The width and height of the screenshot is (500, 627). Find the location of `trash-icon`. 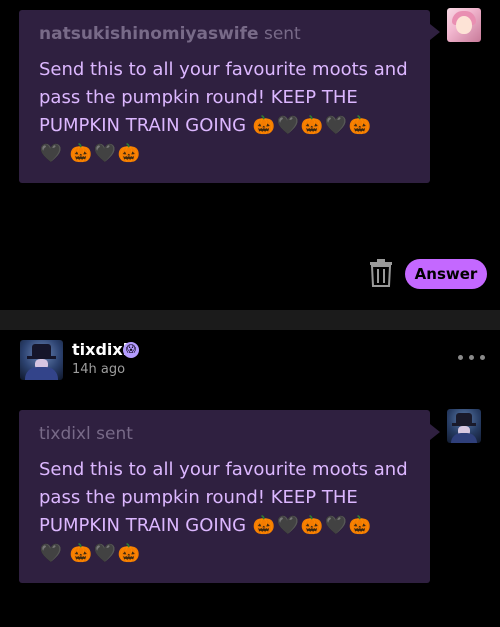

trash-icon is located at coordinates (381, 273).